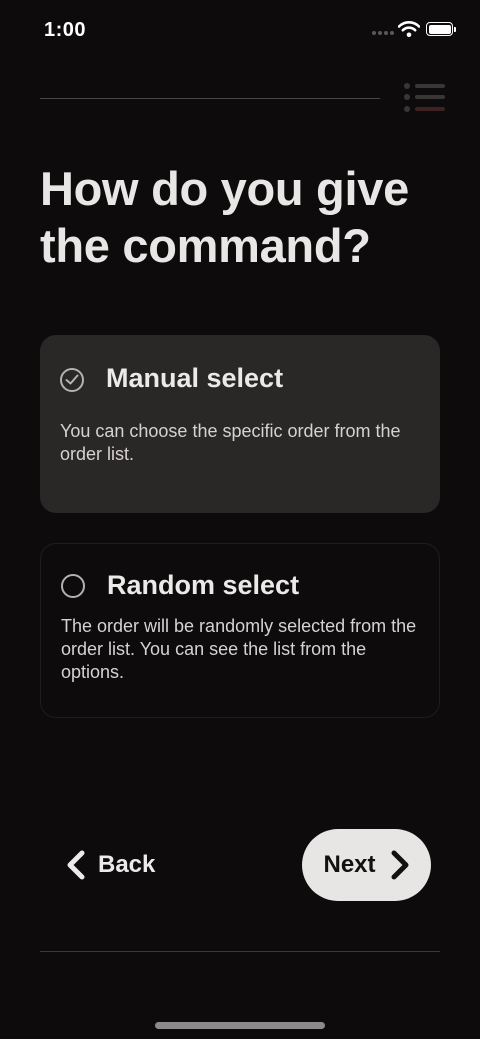 This screenshot has height=1039, width=480. Describe the element at coordinates (224, 217) in the screenshot. I see `page-title: How do you give the command?` at that location.